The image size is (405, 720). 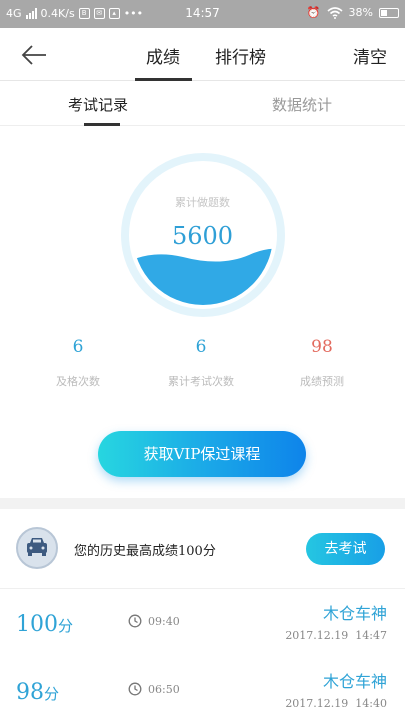 What do you see at coordinates (202, 625) in the screenshot?
I see `list-item: 100分 09:40 木仓车神 2017.12.19 14:47` at bounding box center [202, 625].